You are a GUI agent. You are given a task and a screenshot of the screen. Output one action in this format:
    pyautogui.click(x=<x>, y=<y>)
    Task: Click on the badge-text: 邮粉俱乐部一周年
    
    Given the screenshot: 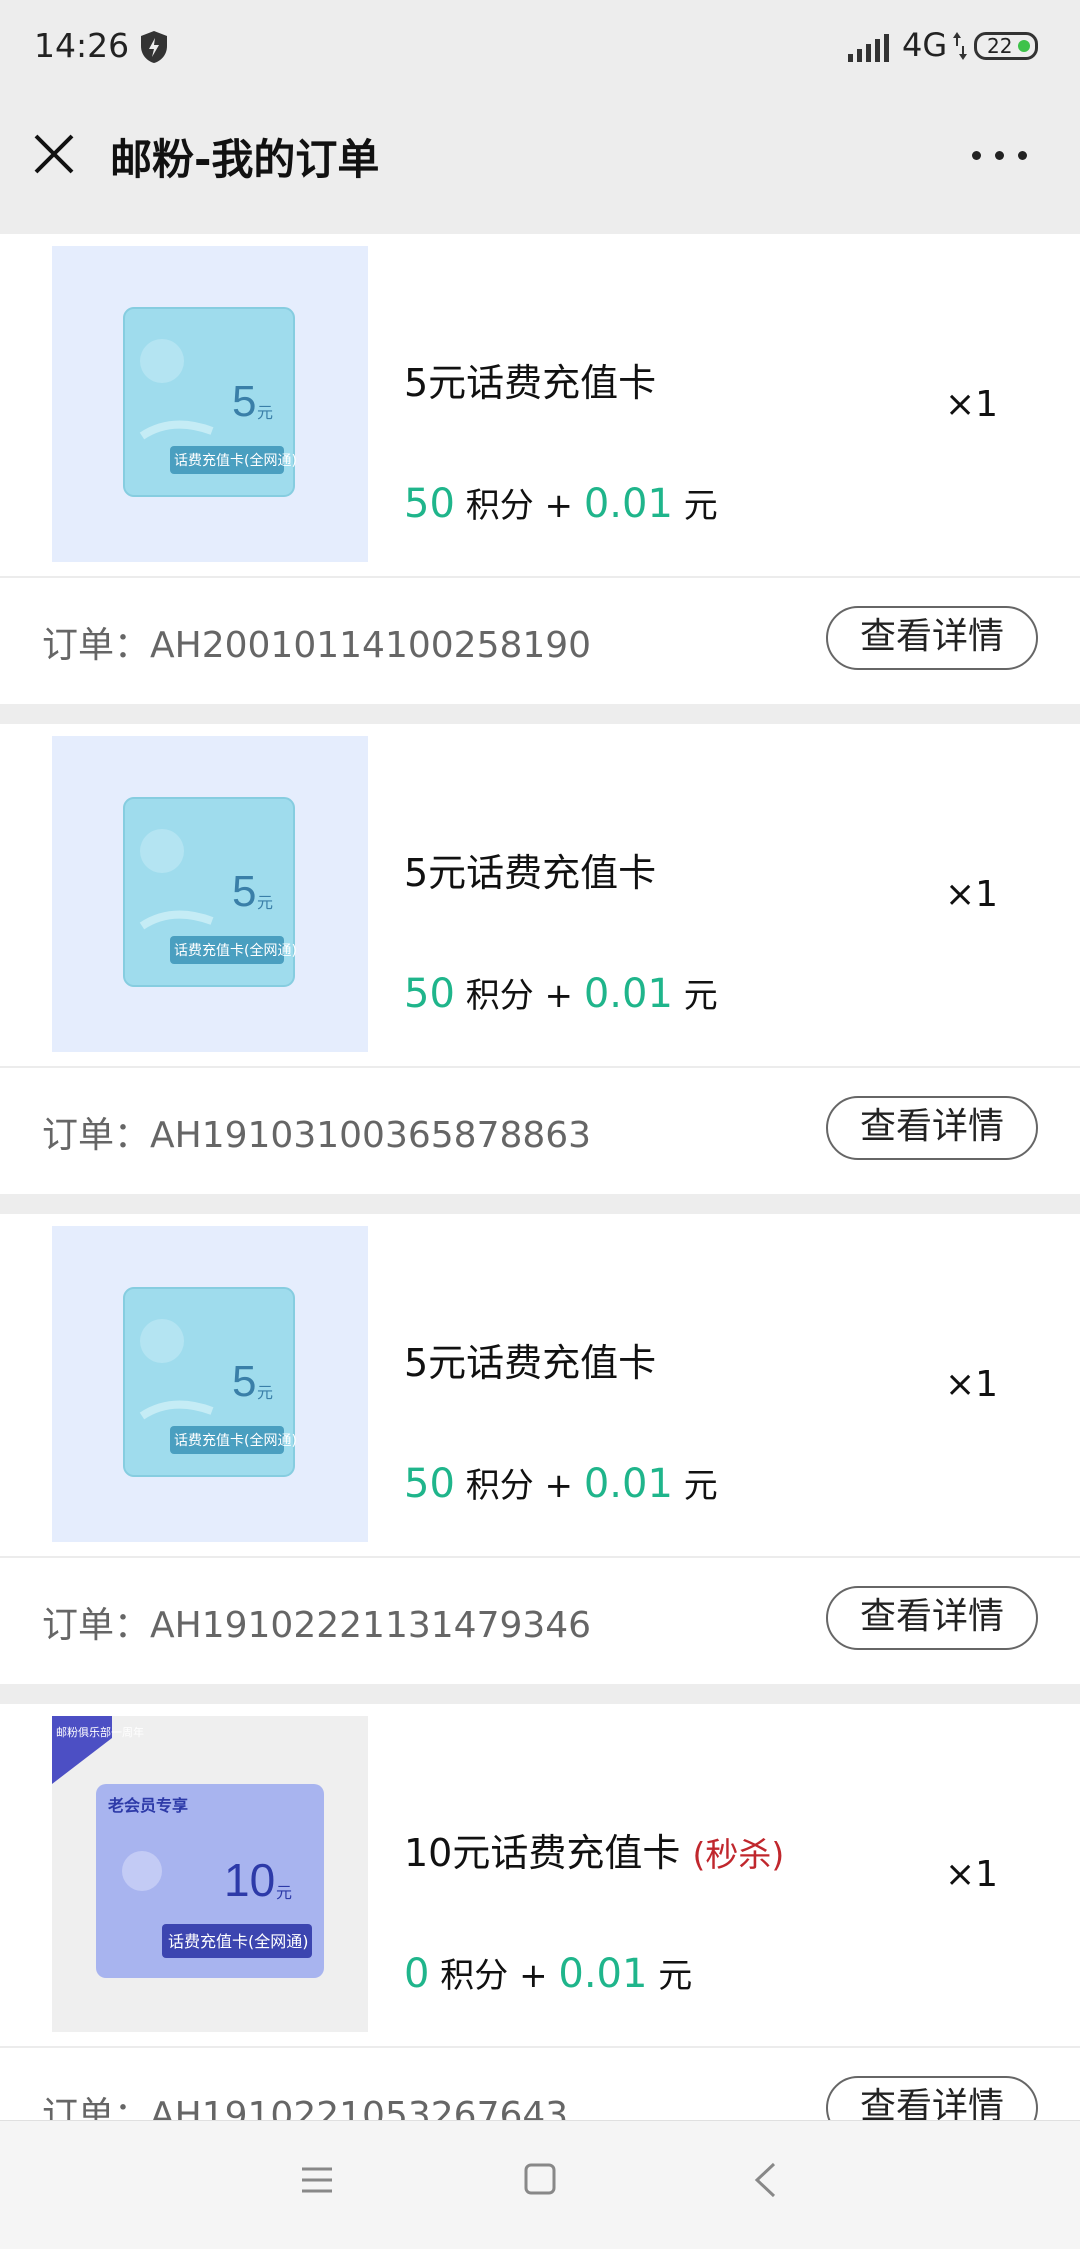 What is the action you would take?
    pyautogui.click(x=100, y=1732)
    